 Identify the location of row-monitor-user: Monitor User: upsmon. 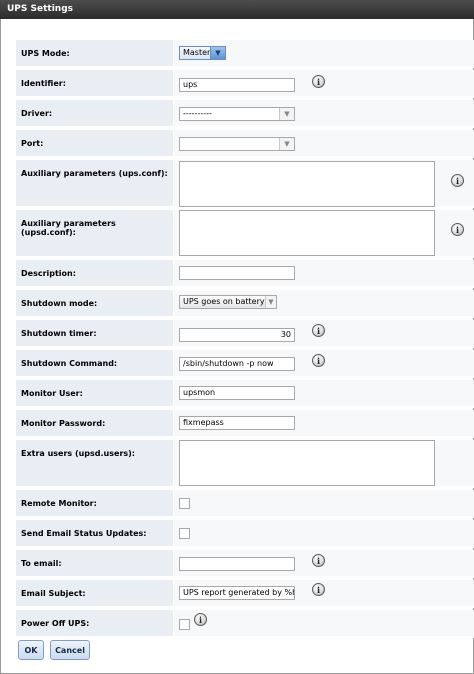
(245, 394).